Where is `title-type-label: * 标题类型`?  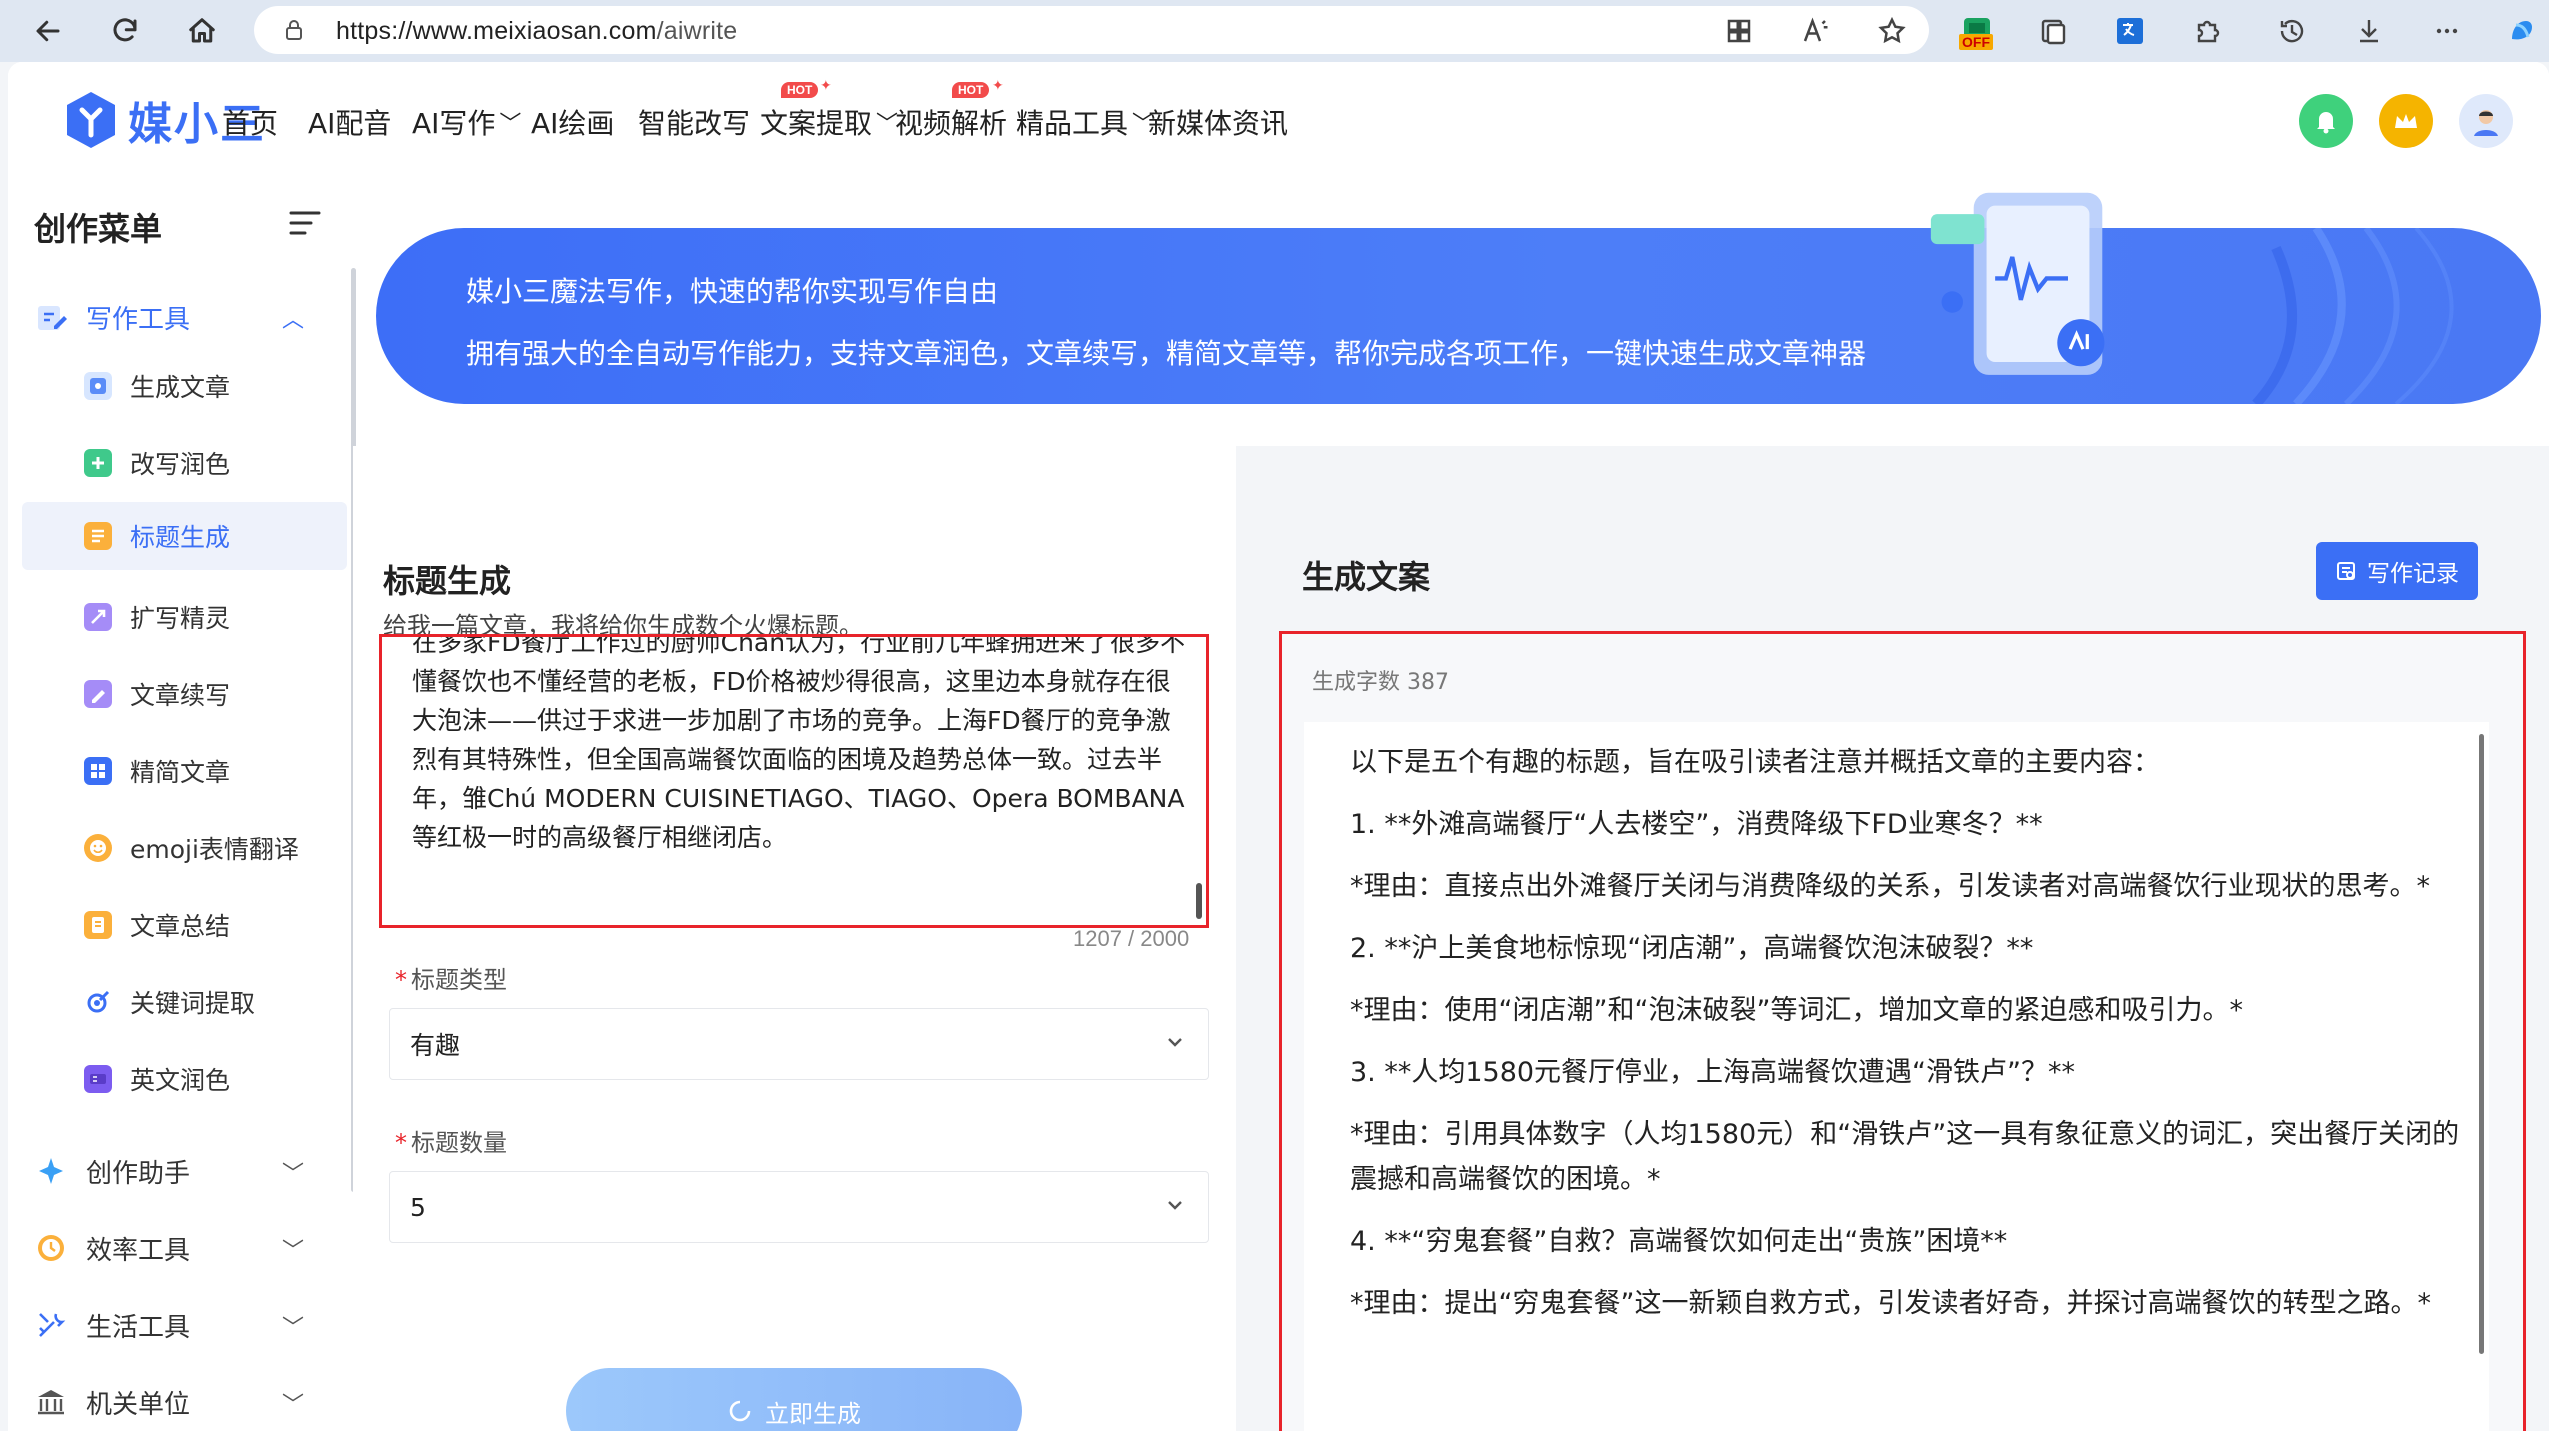
title-type-label: * 标题类型 is located at coordinates (451, 977).